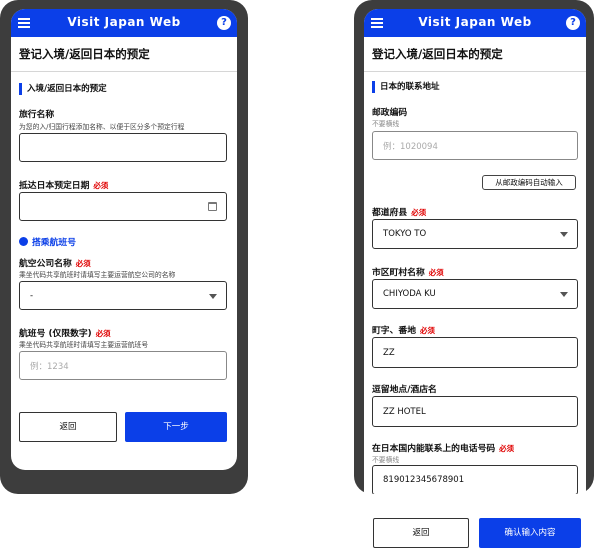 This screenshot has width=600, height=559. I want to click on street-label-text: 町字、番地, so click(394, 331).